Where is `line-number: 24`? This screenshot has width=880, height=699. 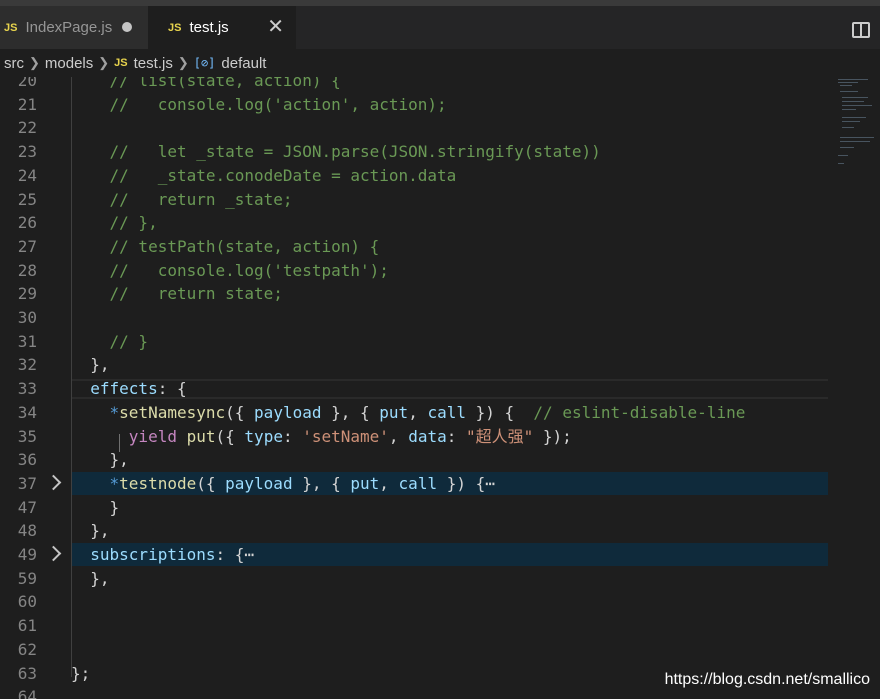 line-number: 24 is located at coordinates (27, 175).